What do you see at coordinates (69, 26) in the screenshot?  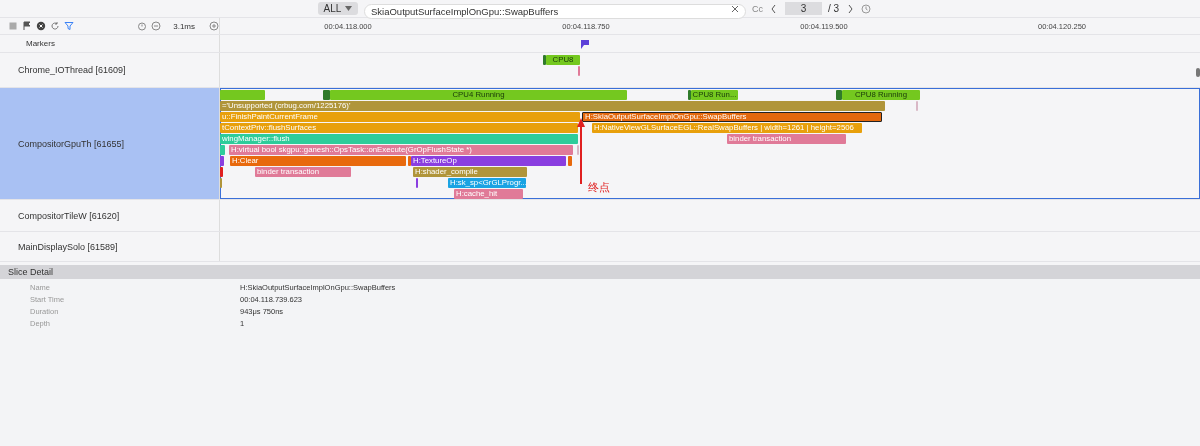 I see `filter-icon` at bounding box center [69, 26].